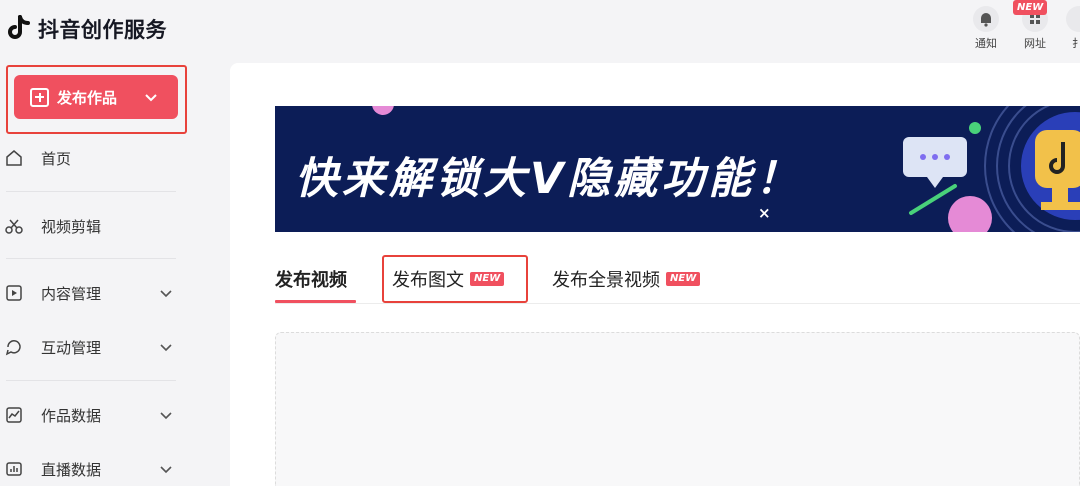 The image size is (1080, 486). Describe the element at coordinates (677, 303) in the screenshot. I see `tabs-divider` at that location.